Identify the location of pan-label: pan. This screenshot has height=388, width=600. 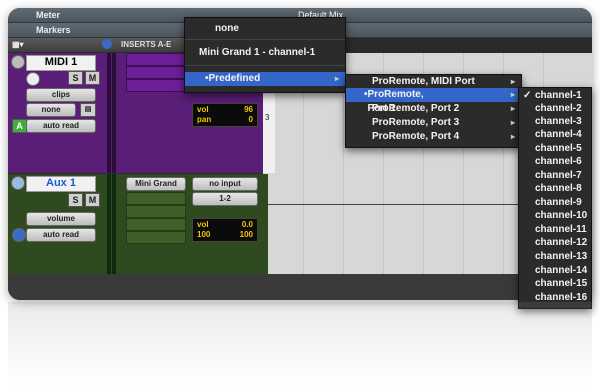
(204, 119).